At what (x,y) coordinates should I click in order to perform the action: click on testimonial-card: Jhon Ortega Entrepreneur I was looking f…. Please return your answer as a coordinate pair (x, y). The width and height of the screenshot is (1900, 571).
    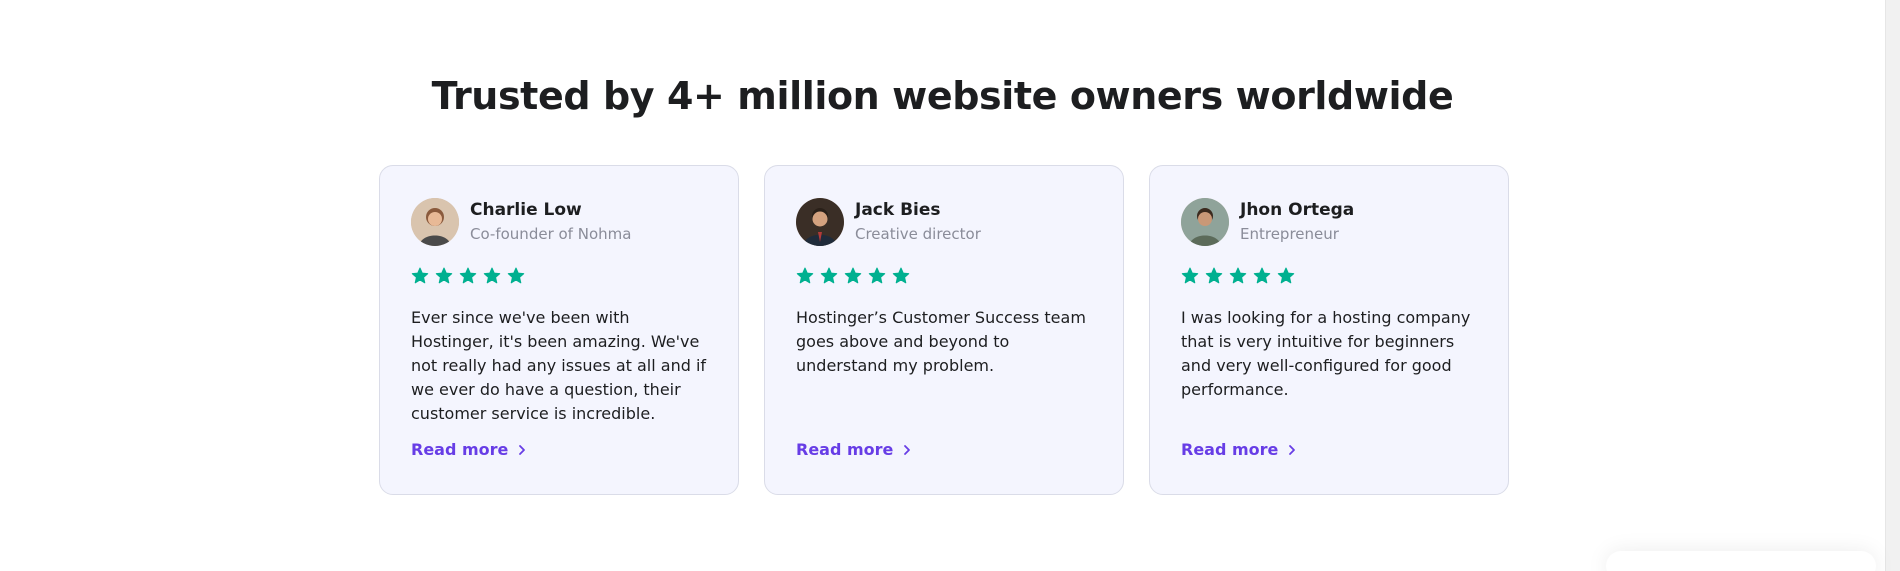
    Looking at the image, I should click on (1329, 330).